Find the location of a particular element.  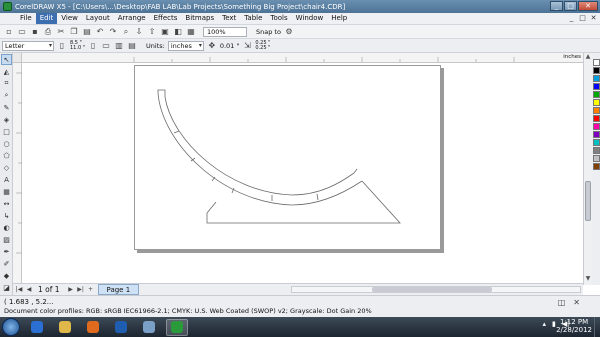

table-tool-icon: ▦ is located at coordinates (6, 191).